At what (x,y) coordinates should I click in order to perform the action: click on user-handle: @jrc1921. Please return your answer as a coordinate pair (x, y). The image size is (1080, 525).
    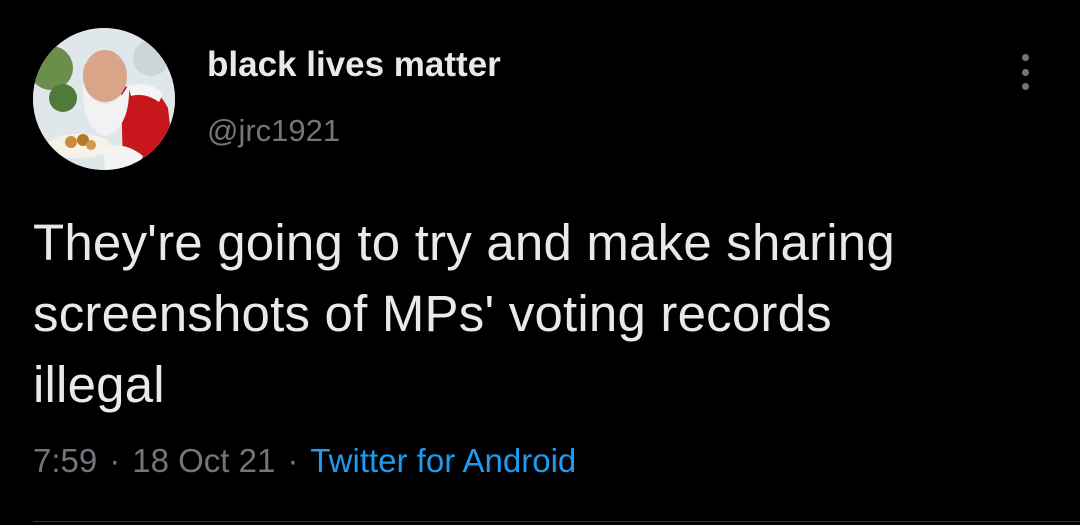
    Looking at the image, I should click on (273, 131).